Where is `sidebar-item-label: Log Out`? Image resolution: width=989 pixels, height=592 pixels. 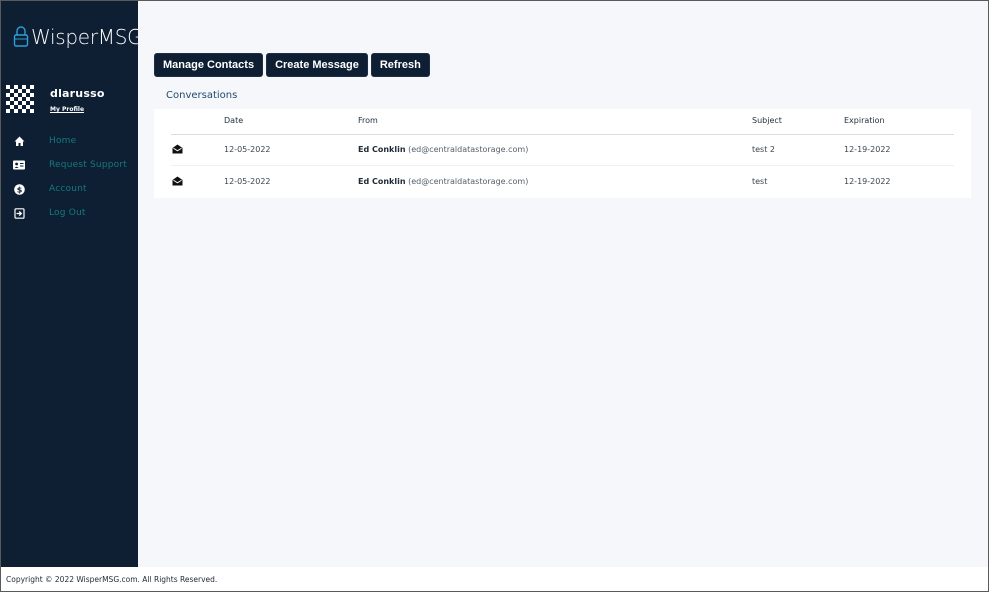
sidebar-item-label: Log Out is located at coordinates (67, 213).